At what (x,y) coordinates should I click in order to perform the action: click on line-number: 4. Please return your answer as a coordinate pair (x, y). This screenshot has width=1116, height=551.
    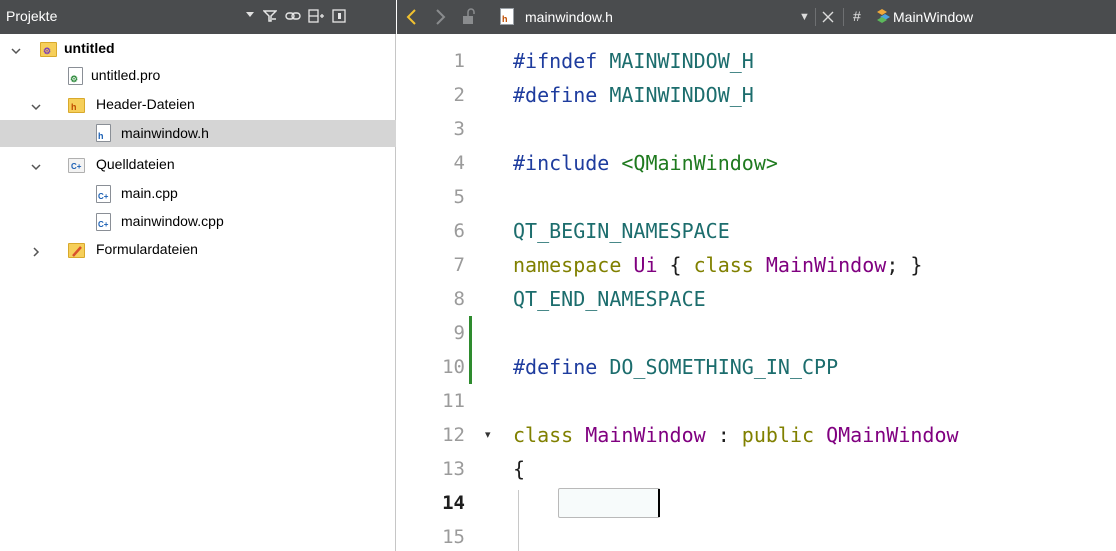
    Looking at the image, I should click on (459, 163).